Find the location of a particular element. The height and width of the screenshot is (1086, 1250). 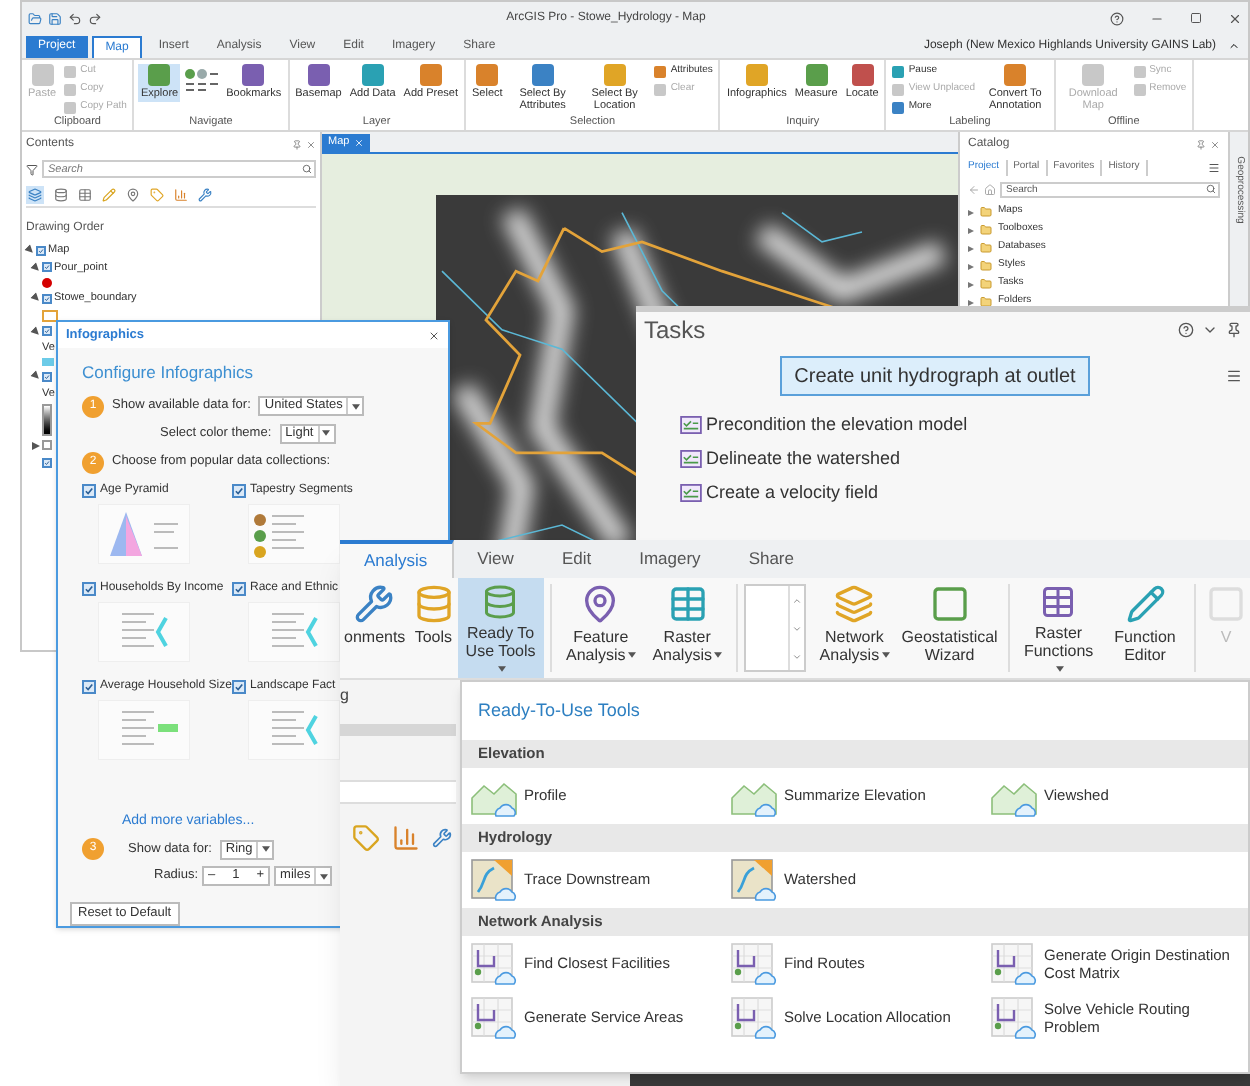

filter-icon is located at coordinates (32, 169).